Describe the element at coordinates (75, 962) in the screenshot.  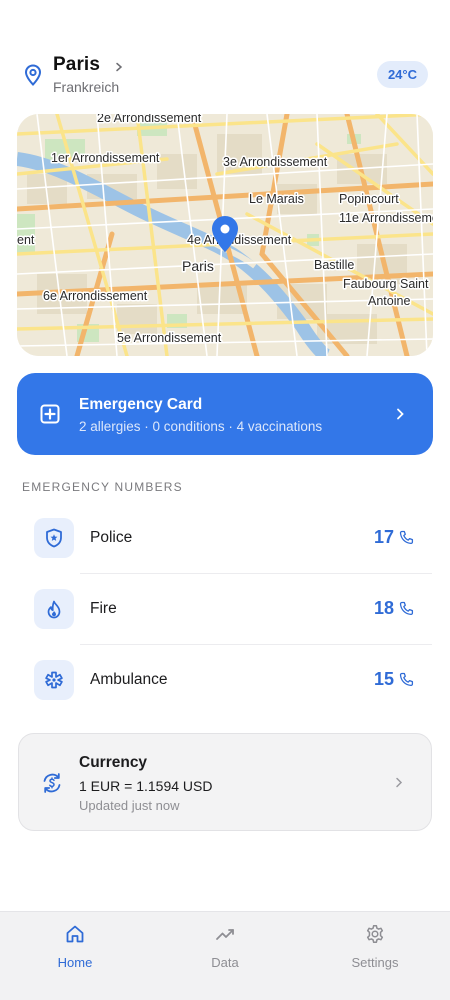
I see `nav-home-label: Home` at that location.